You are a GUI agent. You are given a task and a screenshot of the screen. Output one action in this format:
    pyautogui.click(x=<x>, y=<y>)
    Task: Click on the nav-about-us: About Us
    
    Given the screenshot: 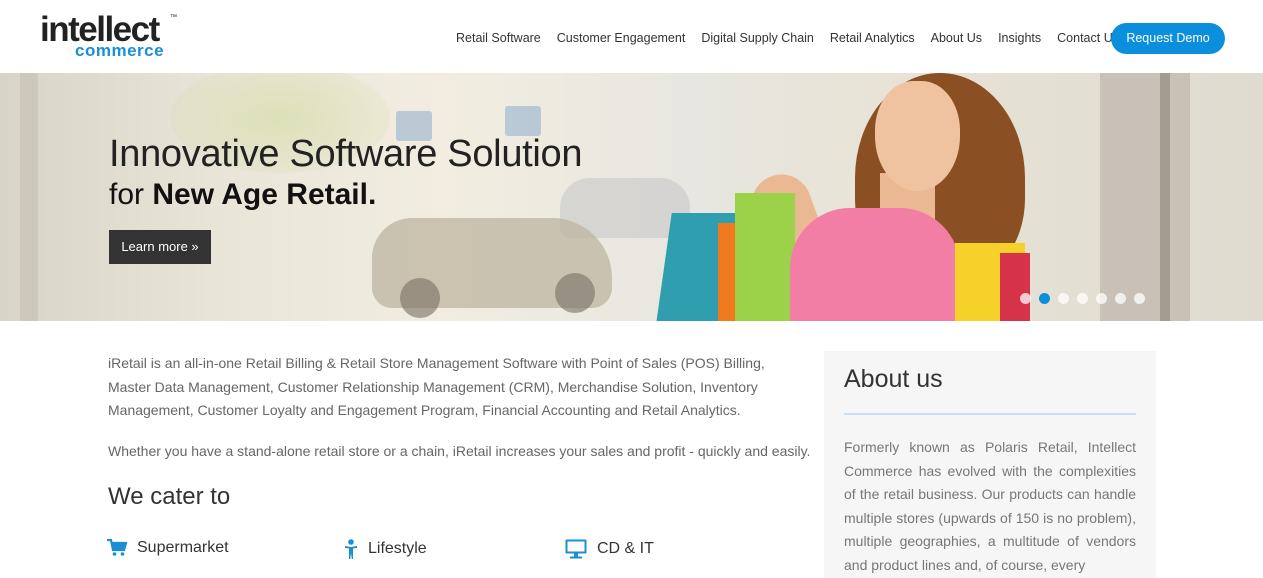 What is the action you would take?
    pyautogui.click(x=956, y=38)
    